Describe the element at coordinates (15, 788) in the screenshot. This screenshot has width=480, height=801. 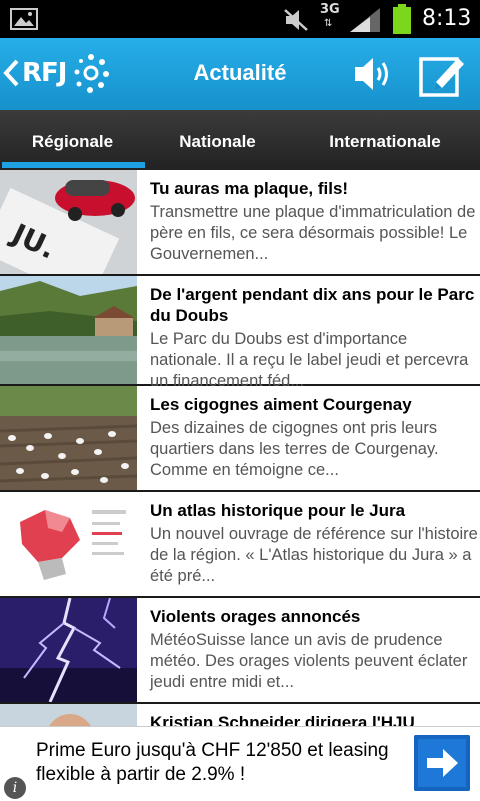
I see `ad-info-icon: i` at that location.